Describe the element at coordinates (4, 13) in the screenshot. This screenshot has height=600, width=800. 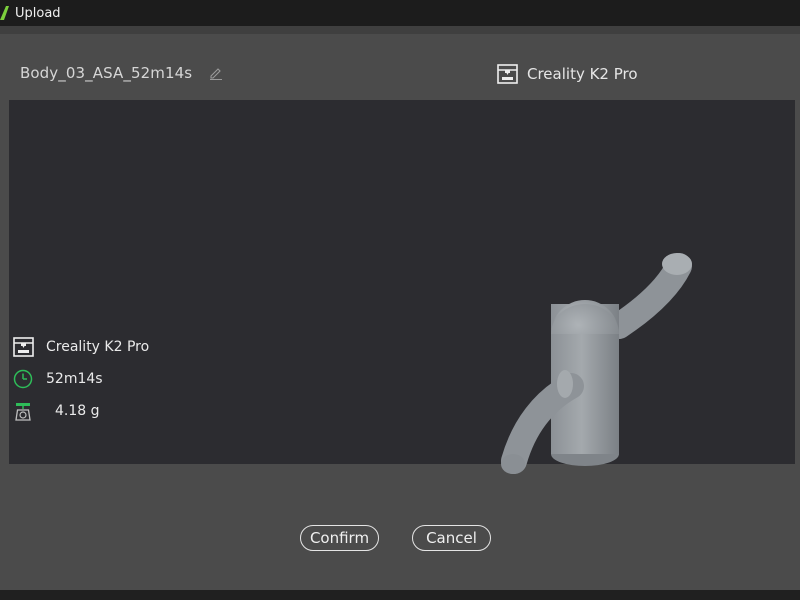
I see `app-logo-icon` at that location.